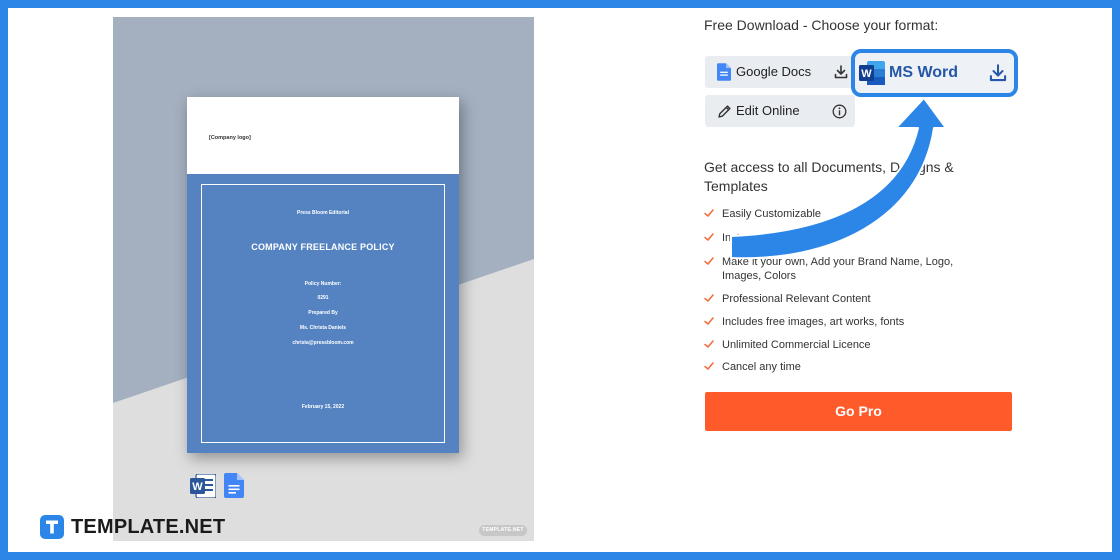 Image resolution: width=1120 pixels, height=560 pixels. What do you see at coordinates (323, 284) in the screenshot?
I see `policy-number-label: Policy Number:` at bounding box center [323, 284].